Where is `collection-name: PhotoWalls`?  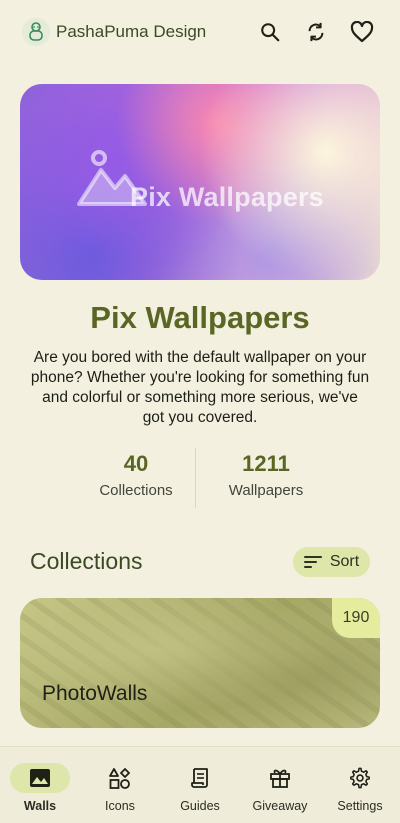 collection-name: PhotoWalls is located at coordinates (95, 693).